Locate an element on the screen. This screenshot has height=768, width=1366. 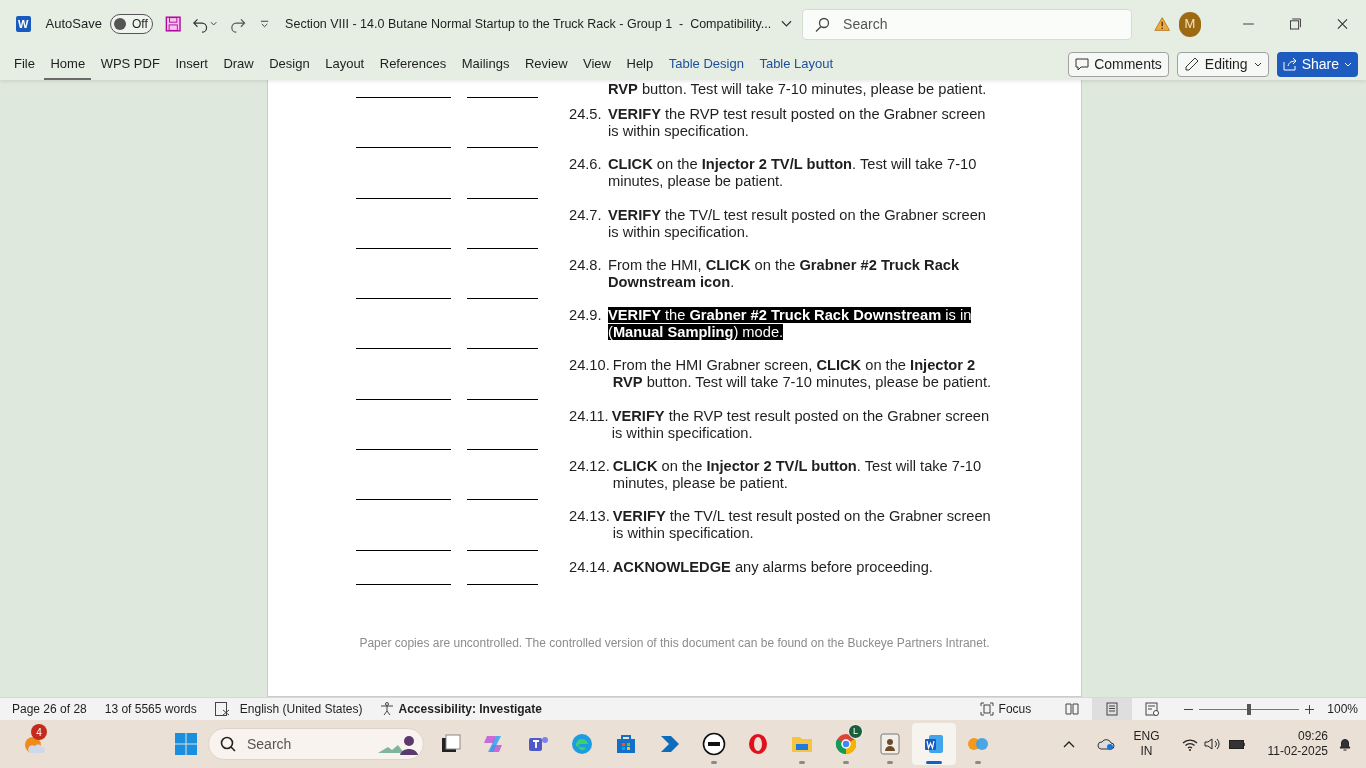
zoom-level: 100% is located at coordinates (1342, 709).